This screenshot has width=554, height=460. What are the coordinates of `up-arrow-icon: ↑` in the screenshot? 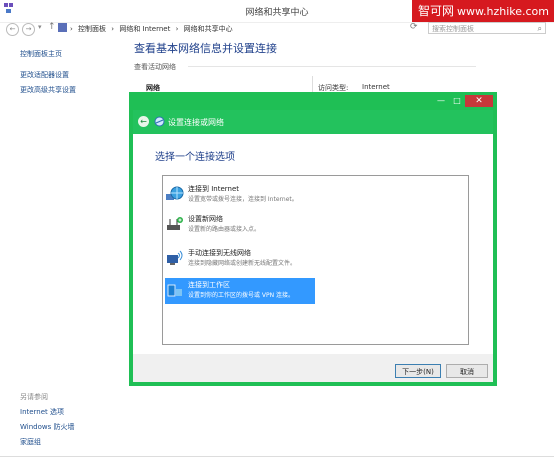 It's located at (52, 27).